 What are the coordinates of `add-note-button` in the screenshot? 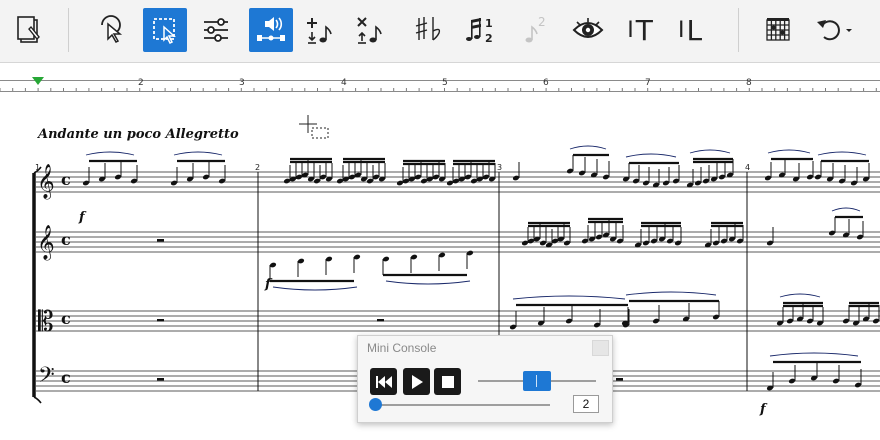 It's located at (320, 30).